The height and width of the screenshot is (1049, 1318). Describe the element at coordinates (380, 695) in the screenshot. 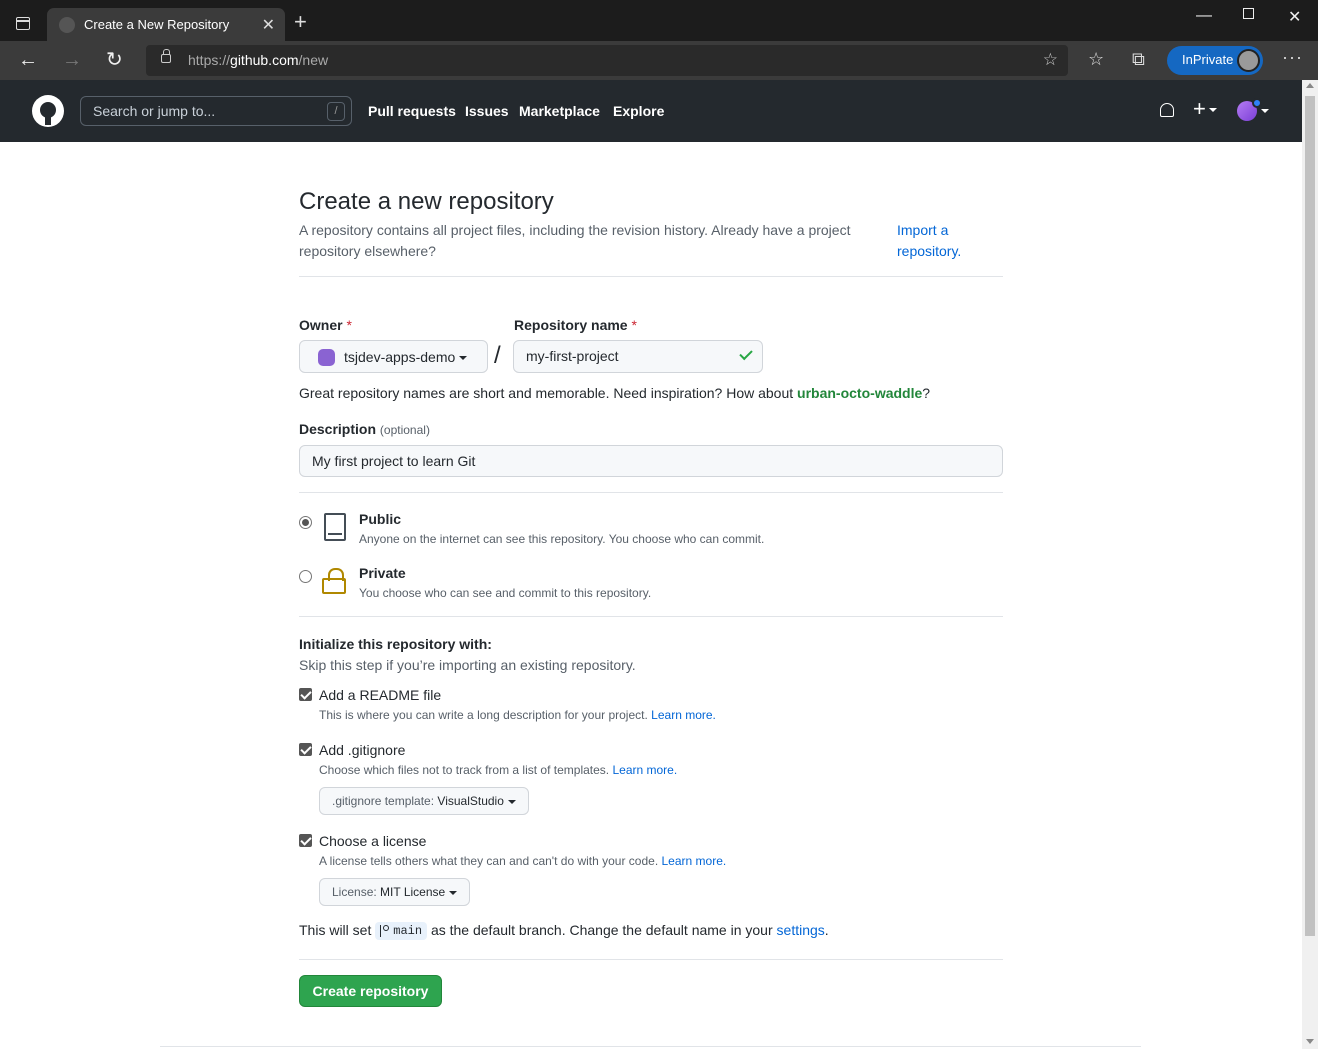

I see `readme-label: Add a README file` at that location.